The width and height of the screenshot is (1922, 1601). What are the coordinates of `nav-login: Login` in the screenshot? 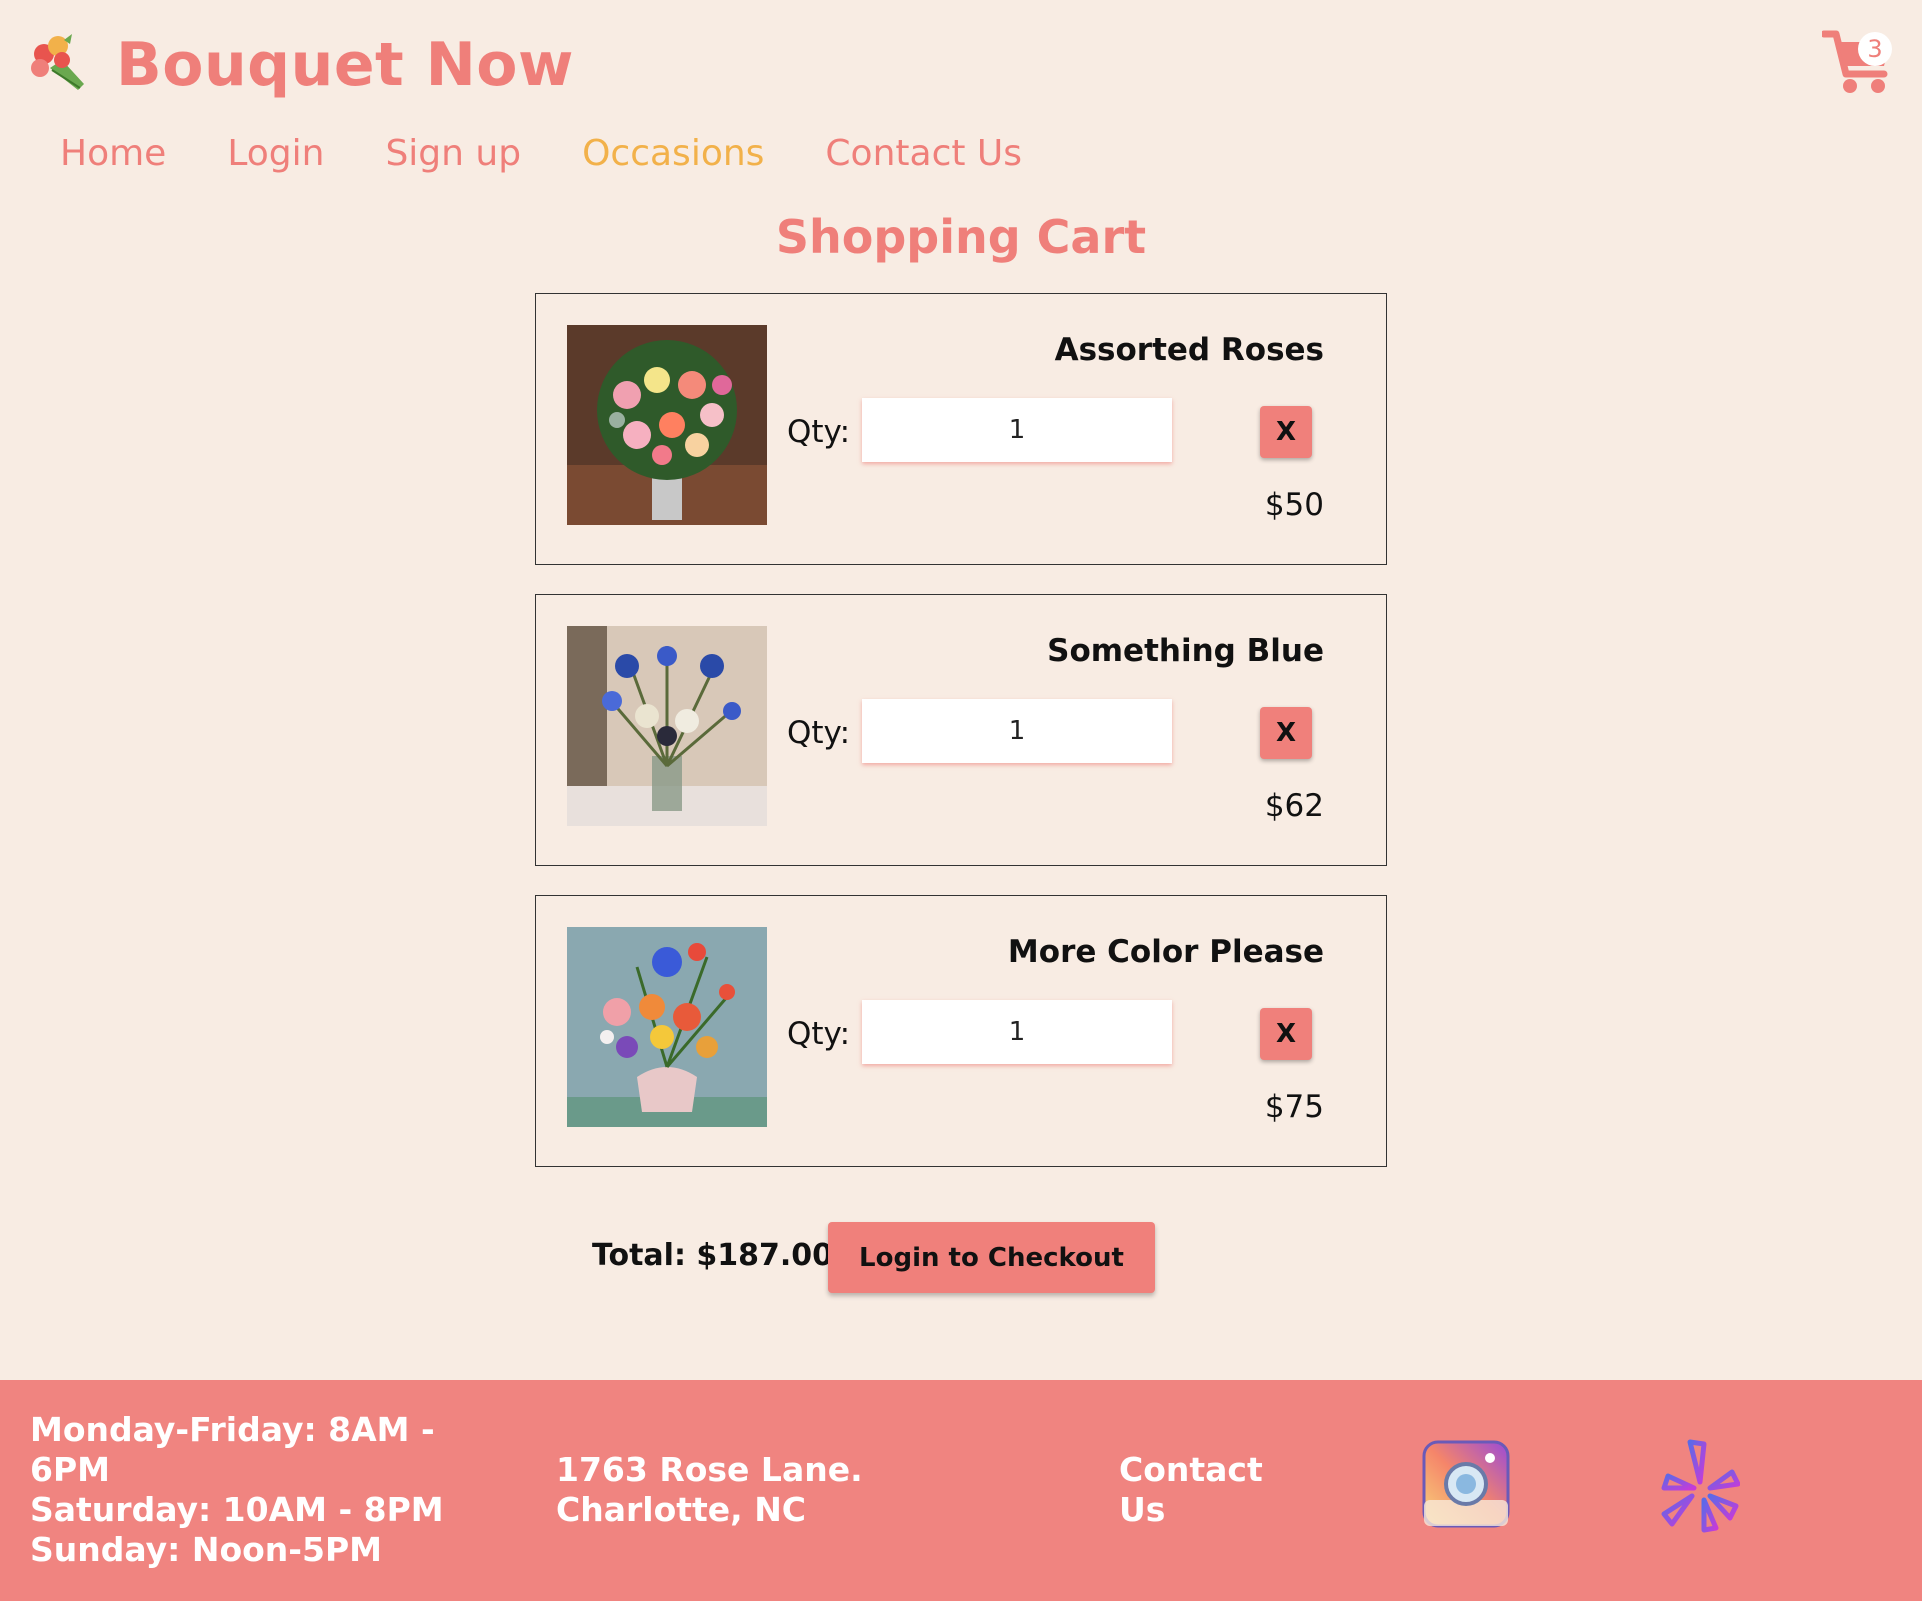 It's located at (275, 153).